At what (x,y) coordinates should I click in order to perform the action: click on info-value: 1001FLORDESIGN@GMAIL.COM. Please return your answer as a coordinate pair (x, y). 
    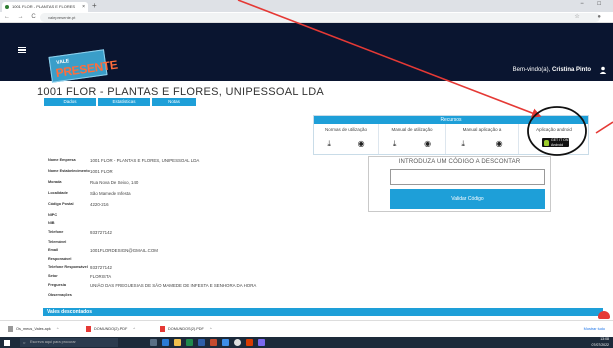
    Looking at the image, I should click on (124, 250).